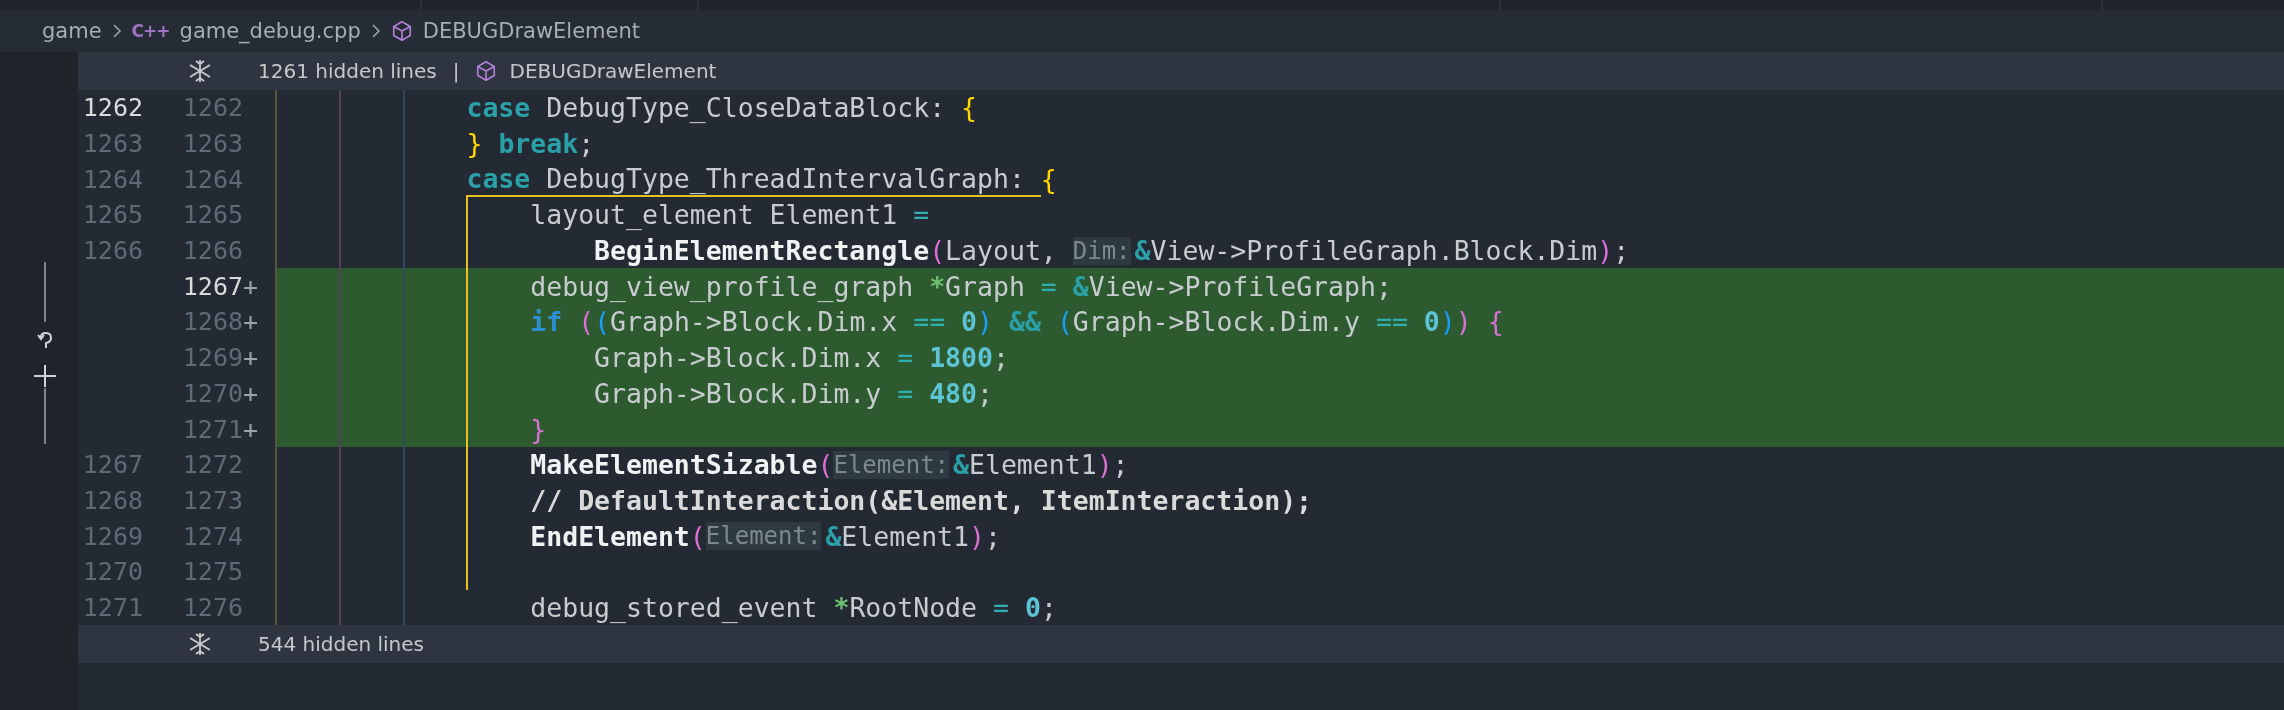 Image resolution: width=2284 pixels, height=710 pixels. I want to click on hidden-lines-label: 544 hidden lines, so click(341, 644).